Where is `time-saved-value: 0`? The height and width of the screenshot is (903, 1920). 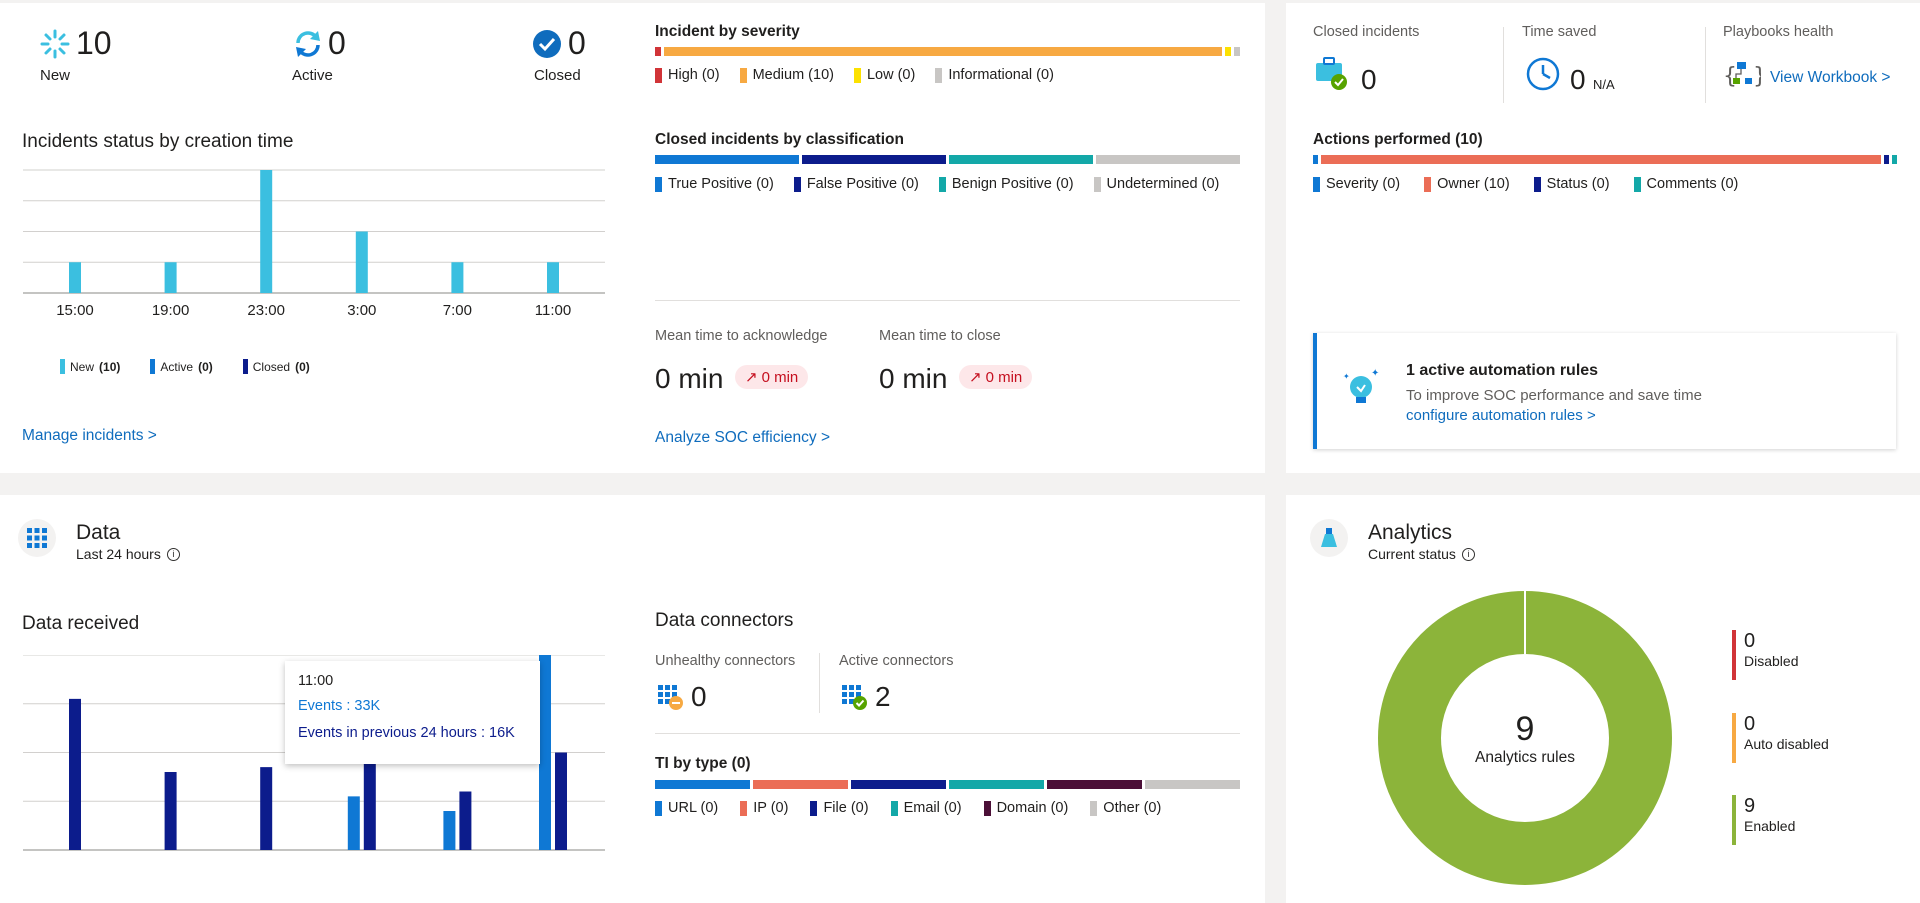 time-saved-value: 0 is located at coordinates (1578, 79).